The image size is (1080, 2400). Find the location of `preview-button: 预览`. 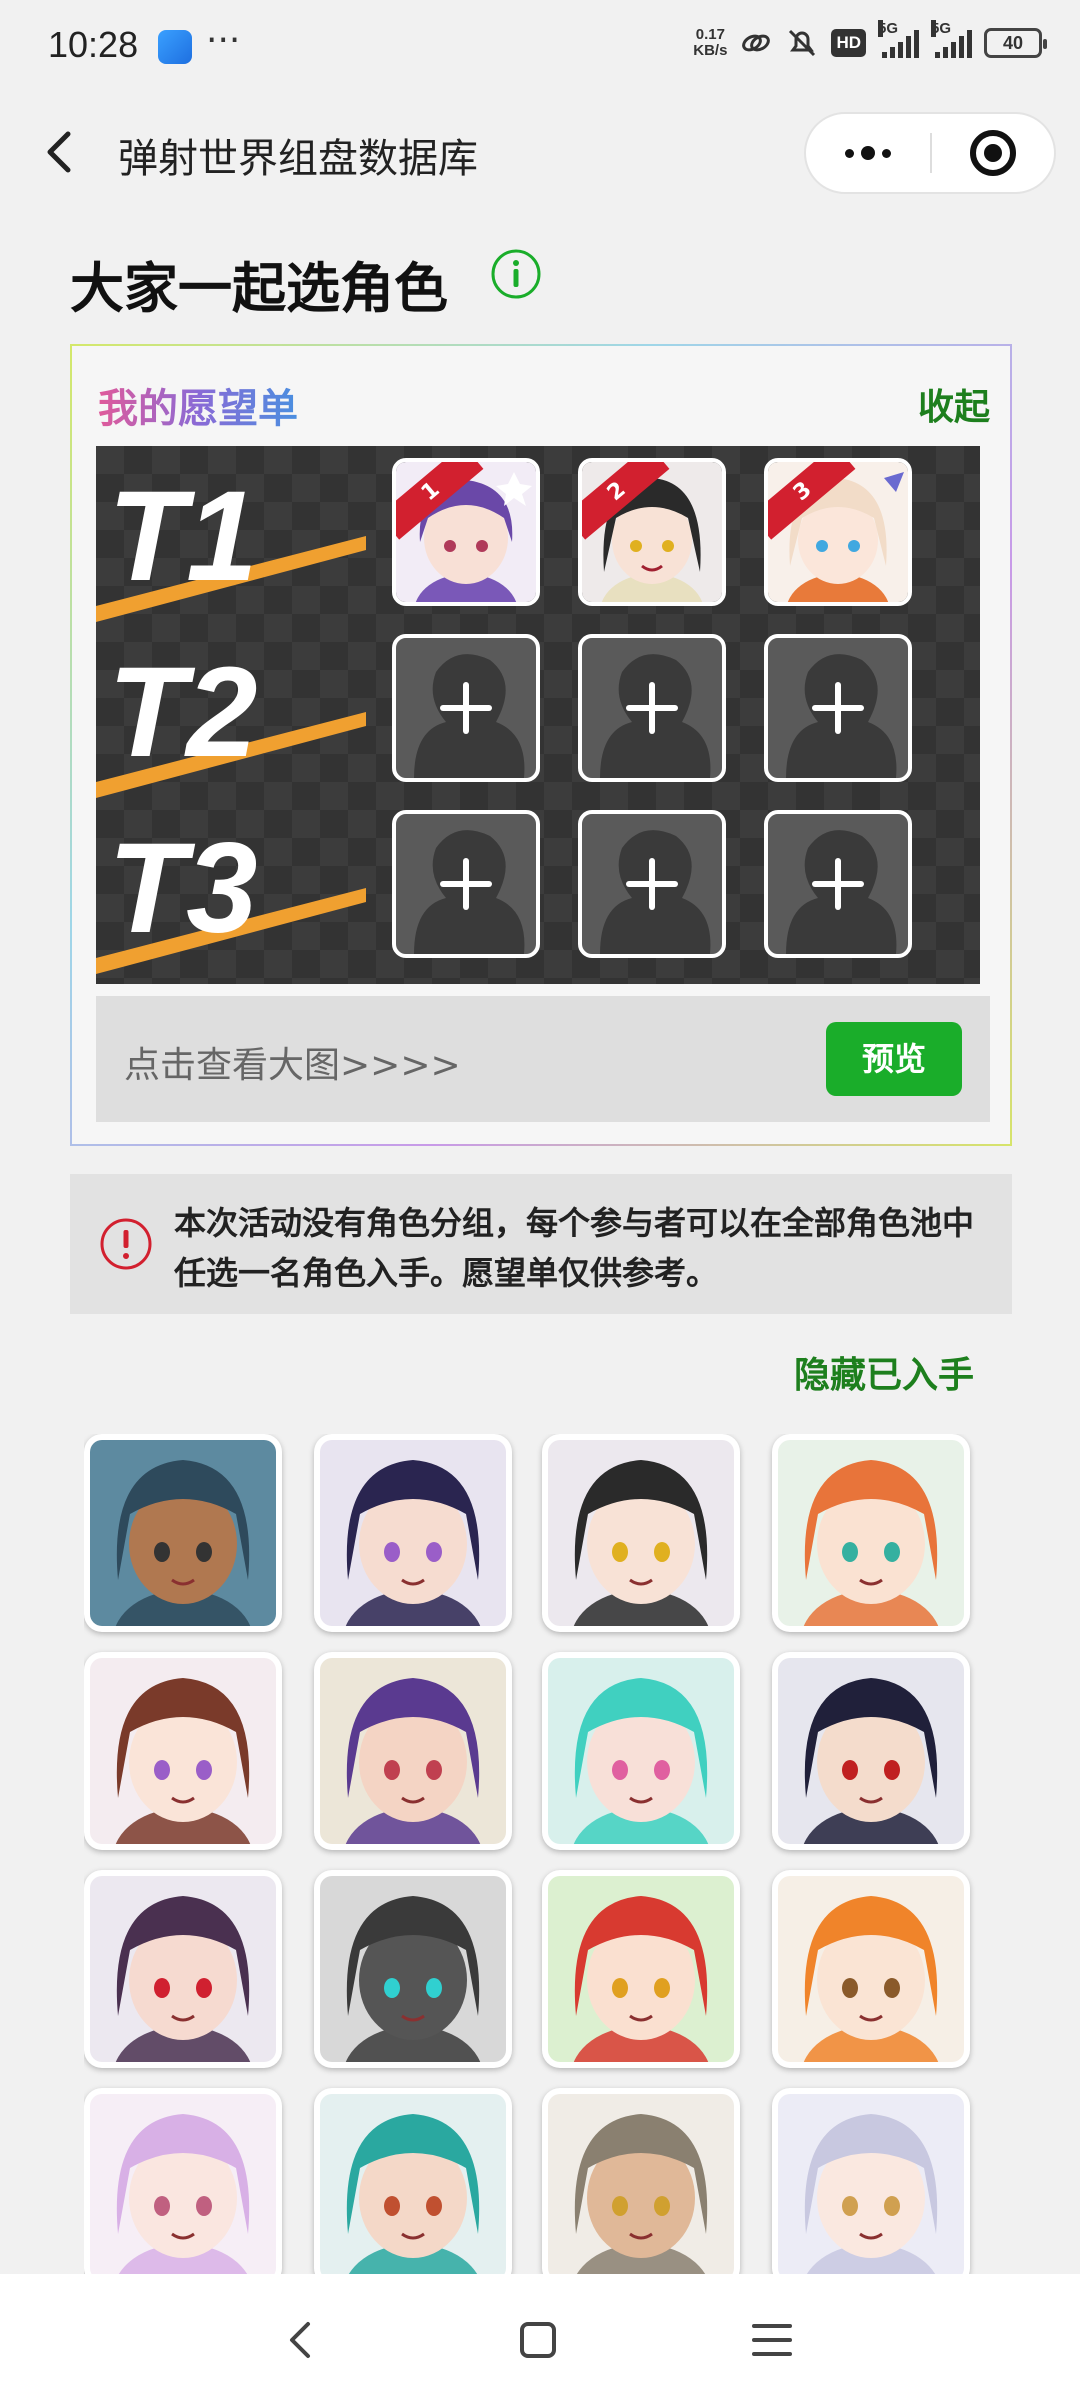

preview-button: 预览 is located at coordinates (894, 1059).